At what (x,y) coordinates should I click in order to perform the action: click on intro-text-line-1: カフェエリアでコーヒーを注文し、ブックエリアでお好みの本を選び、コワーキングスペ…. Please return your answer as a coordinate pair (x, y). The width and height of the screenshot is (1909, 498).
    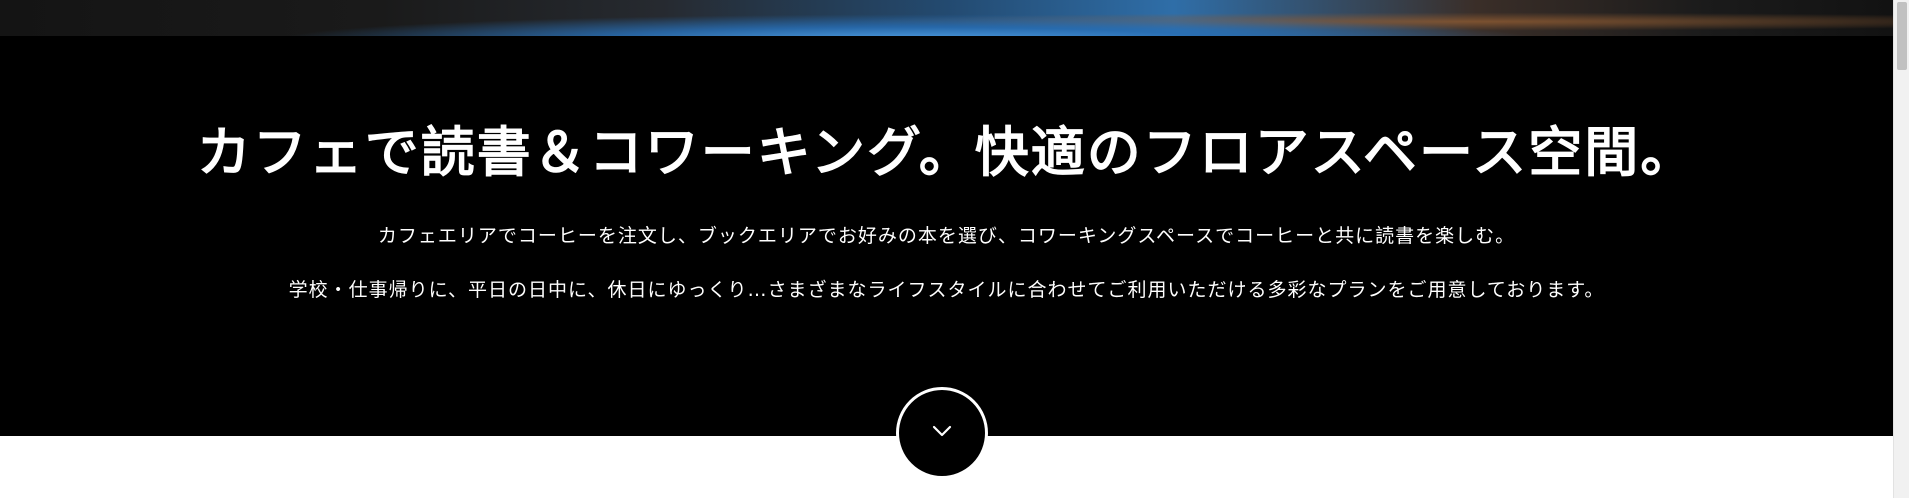
    Looking at the image, I should click on (946, 236).